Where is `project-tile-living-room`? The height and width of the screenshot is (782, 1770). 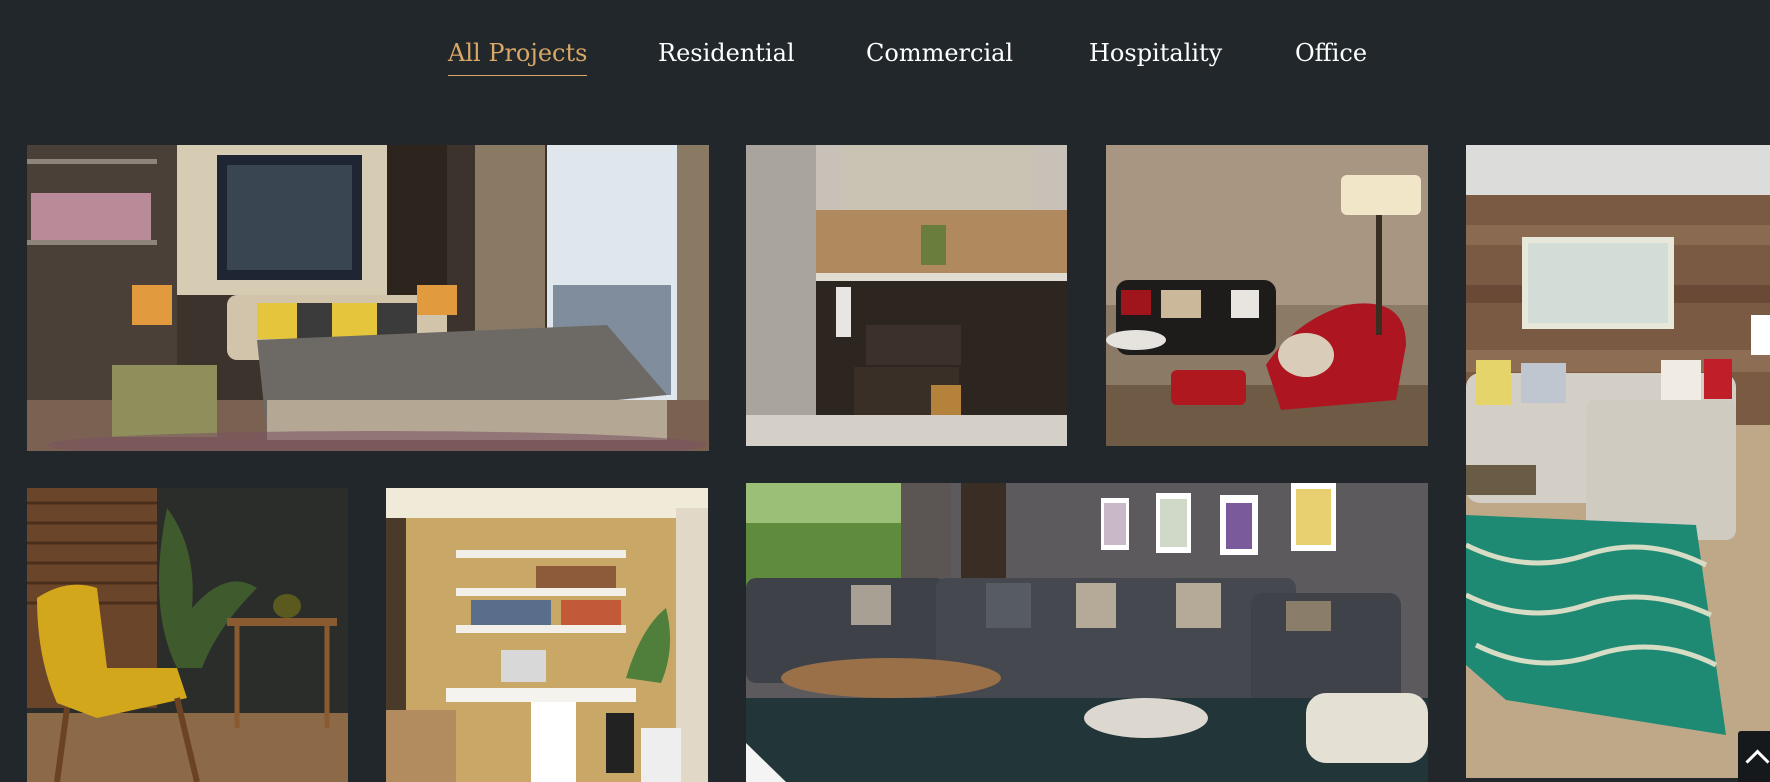 project-tile-living-room is located at coordinates (1618, 461).